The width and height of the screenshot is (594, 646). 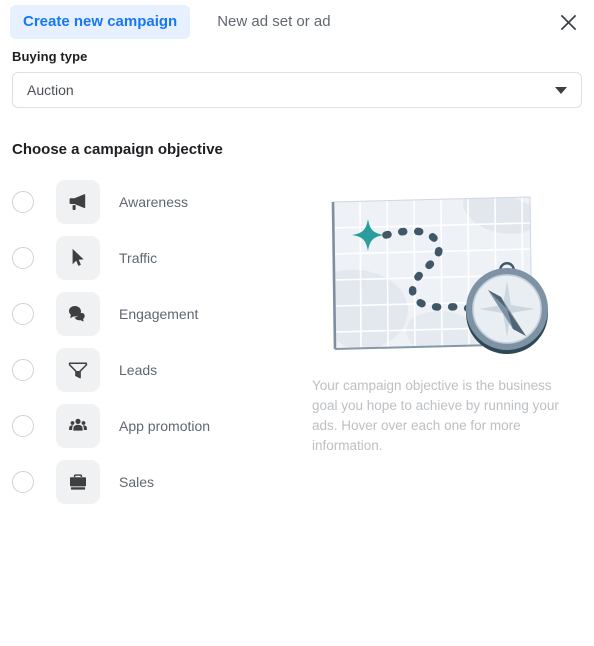 I want to click on chevron-down-icon, so click(x=561, y=90).